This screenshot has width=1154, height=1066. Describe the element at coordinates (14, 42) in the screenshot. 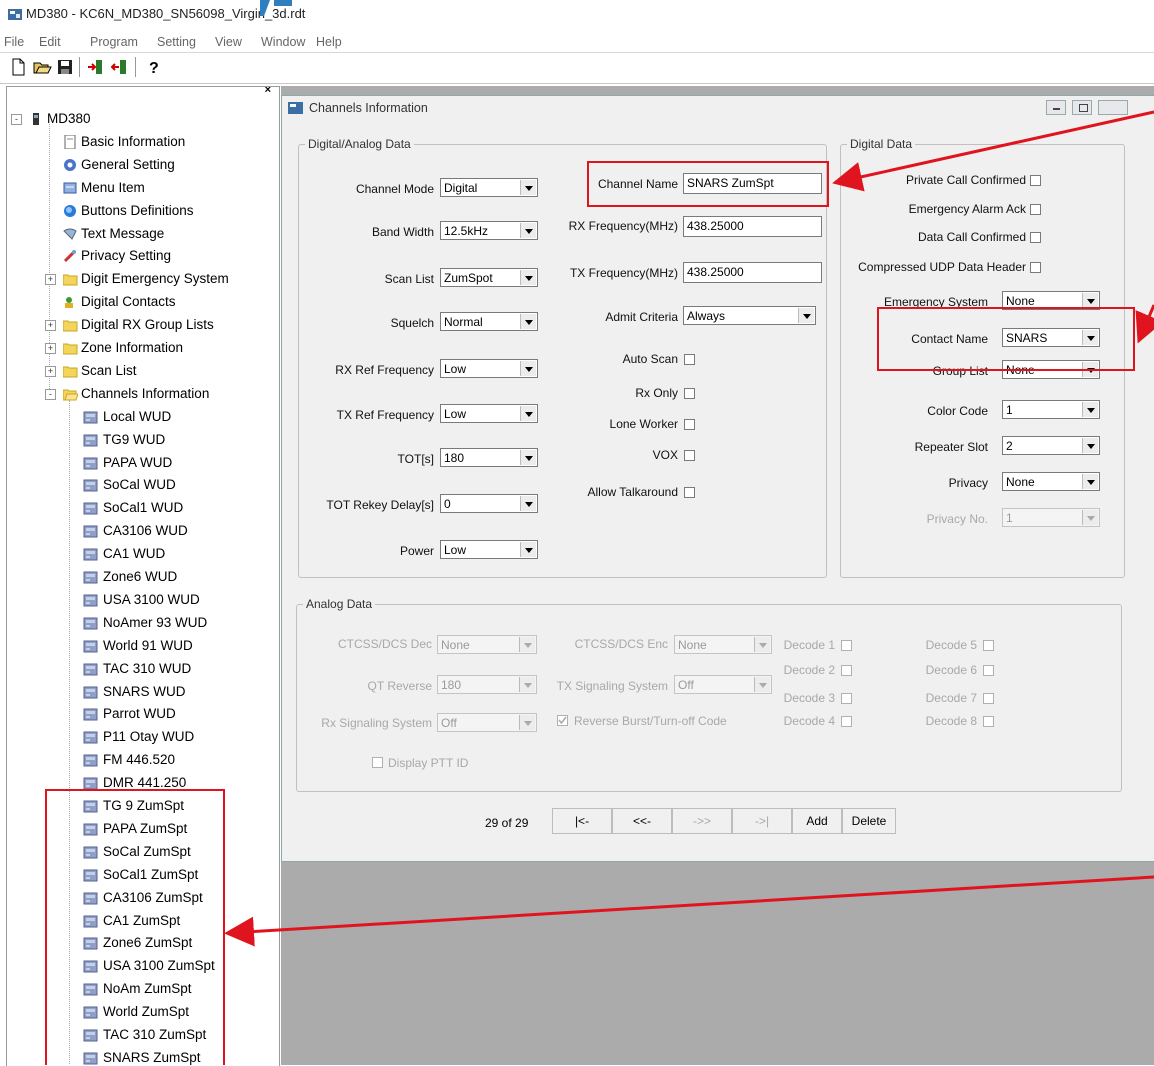

I see `menu-file: File` at that location.